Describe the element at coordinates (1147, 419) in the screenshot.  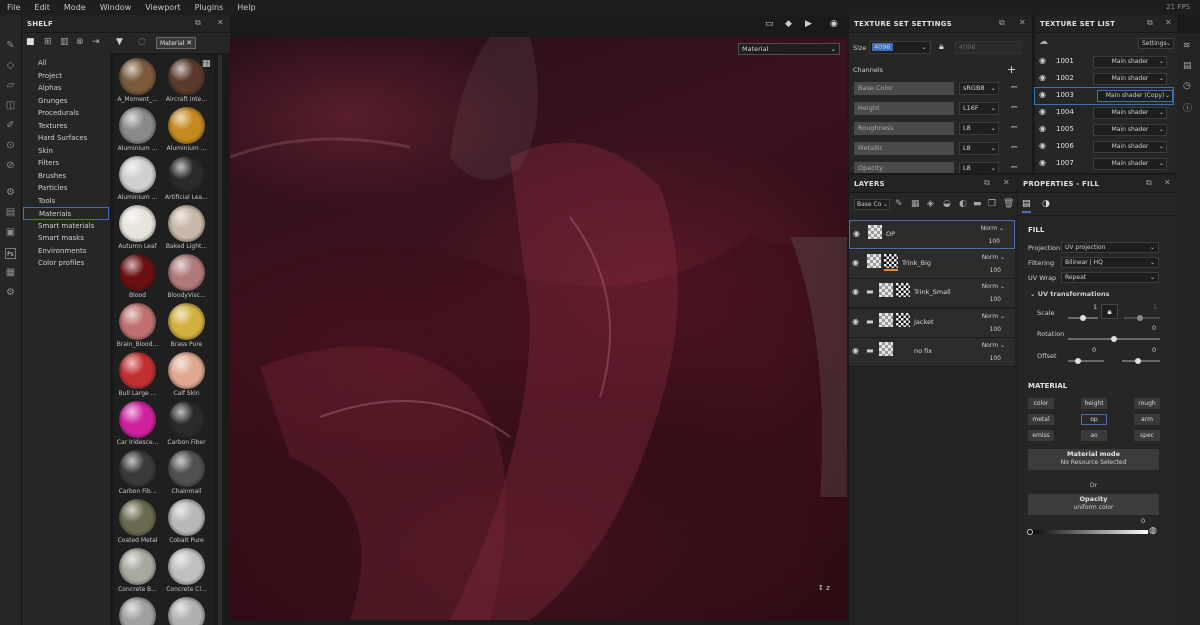
I see `channel-button-arm: arm` at that location.